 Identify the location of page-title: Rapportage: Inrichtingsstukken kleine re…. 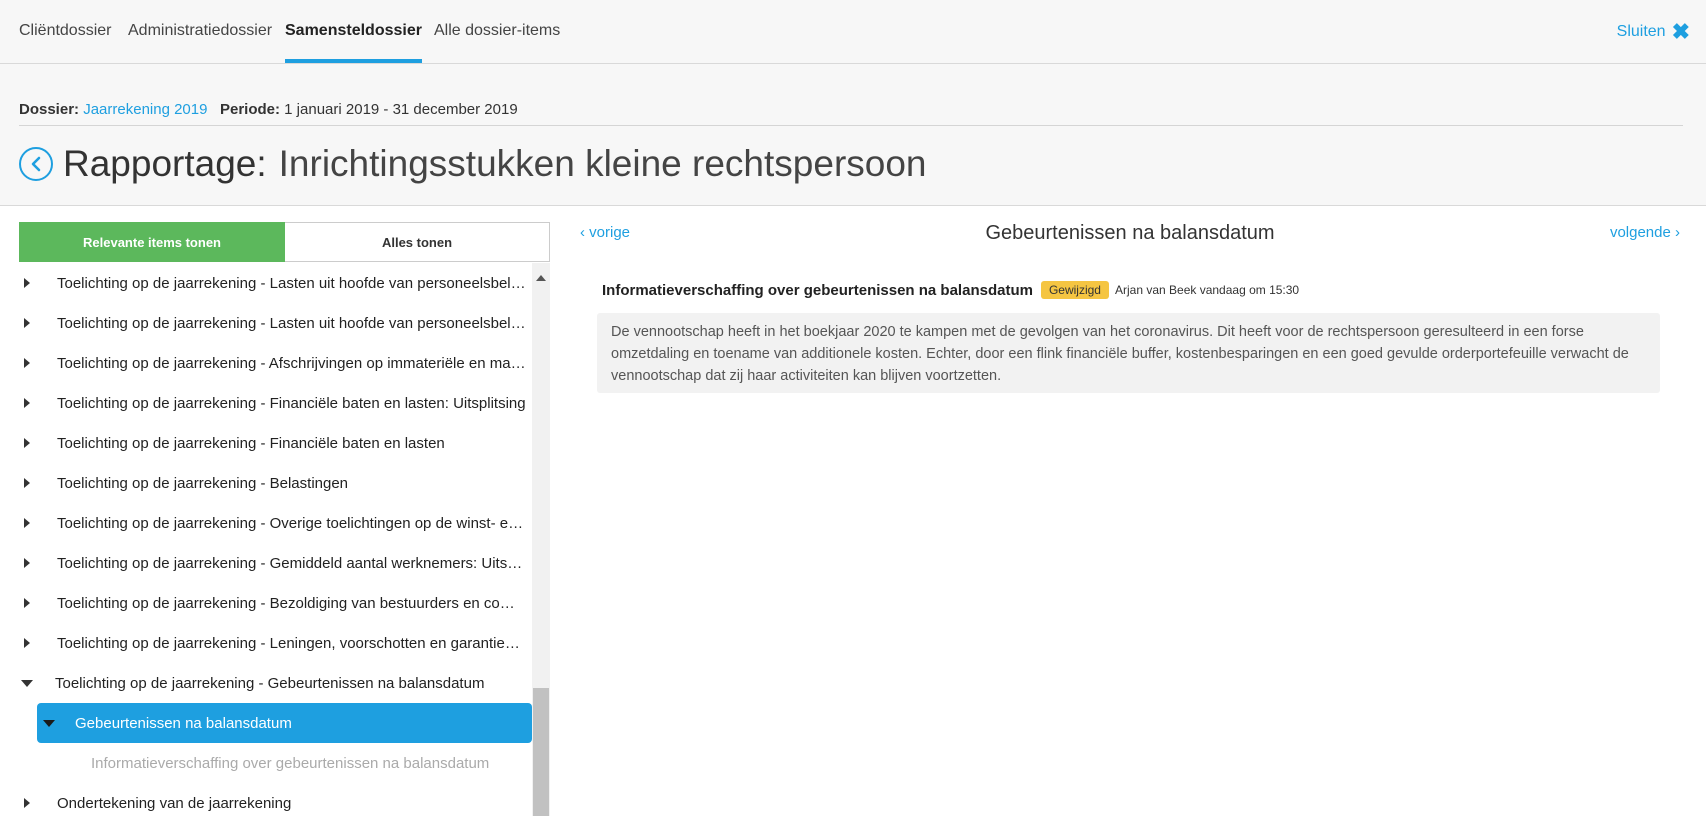
(473, 164).